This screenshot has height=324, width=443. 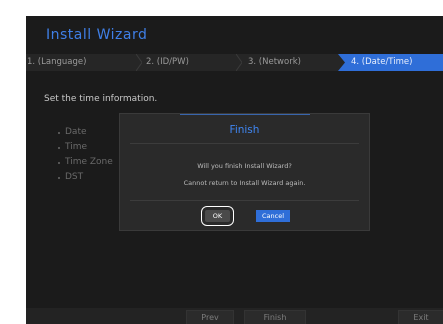 I want to click on field-time: Time, so click(x=85, y=147).